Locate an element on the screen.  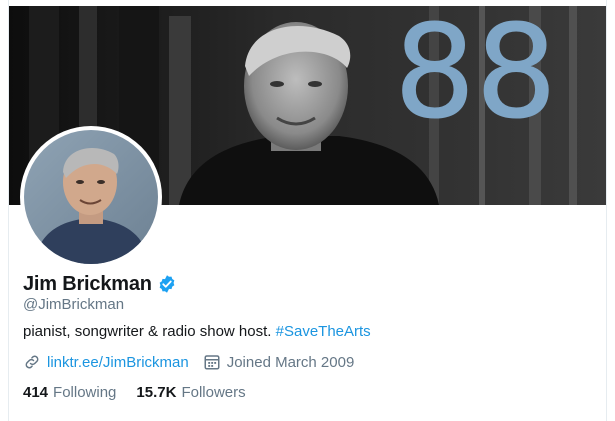
calendar-icon is located at coordinates (212, 362).